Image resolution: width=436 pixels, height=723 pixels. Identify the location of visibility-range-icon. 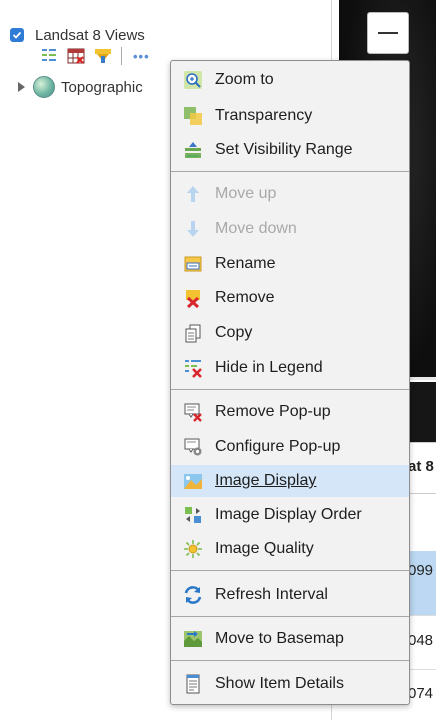
(193, 150).